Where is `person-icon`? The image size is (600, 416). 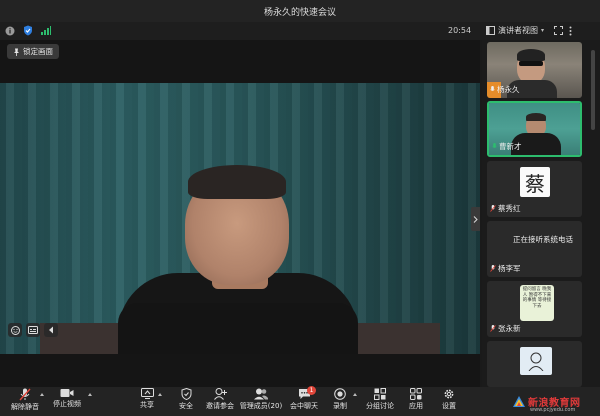 person-icon is located at coordinates (536, 361).